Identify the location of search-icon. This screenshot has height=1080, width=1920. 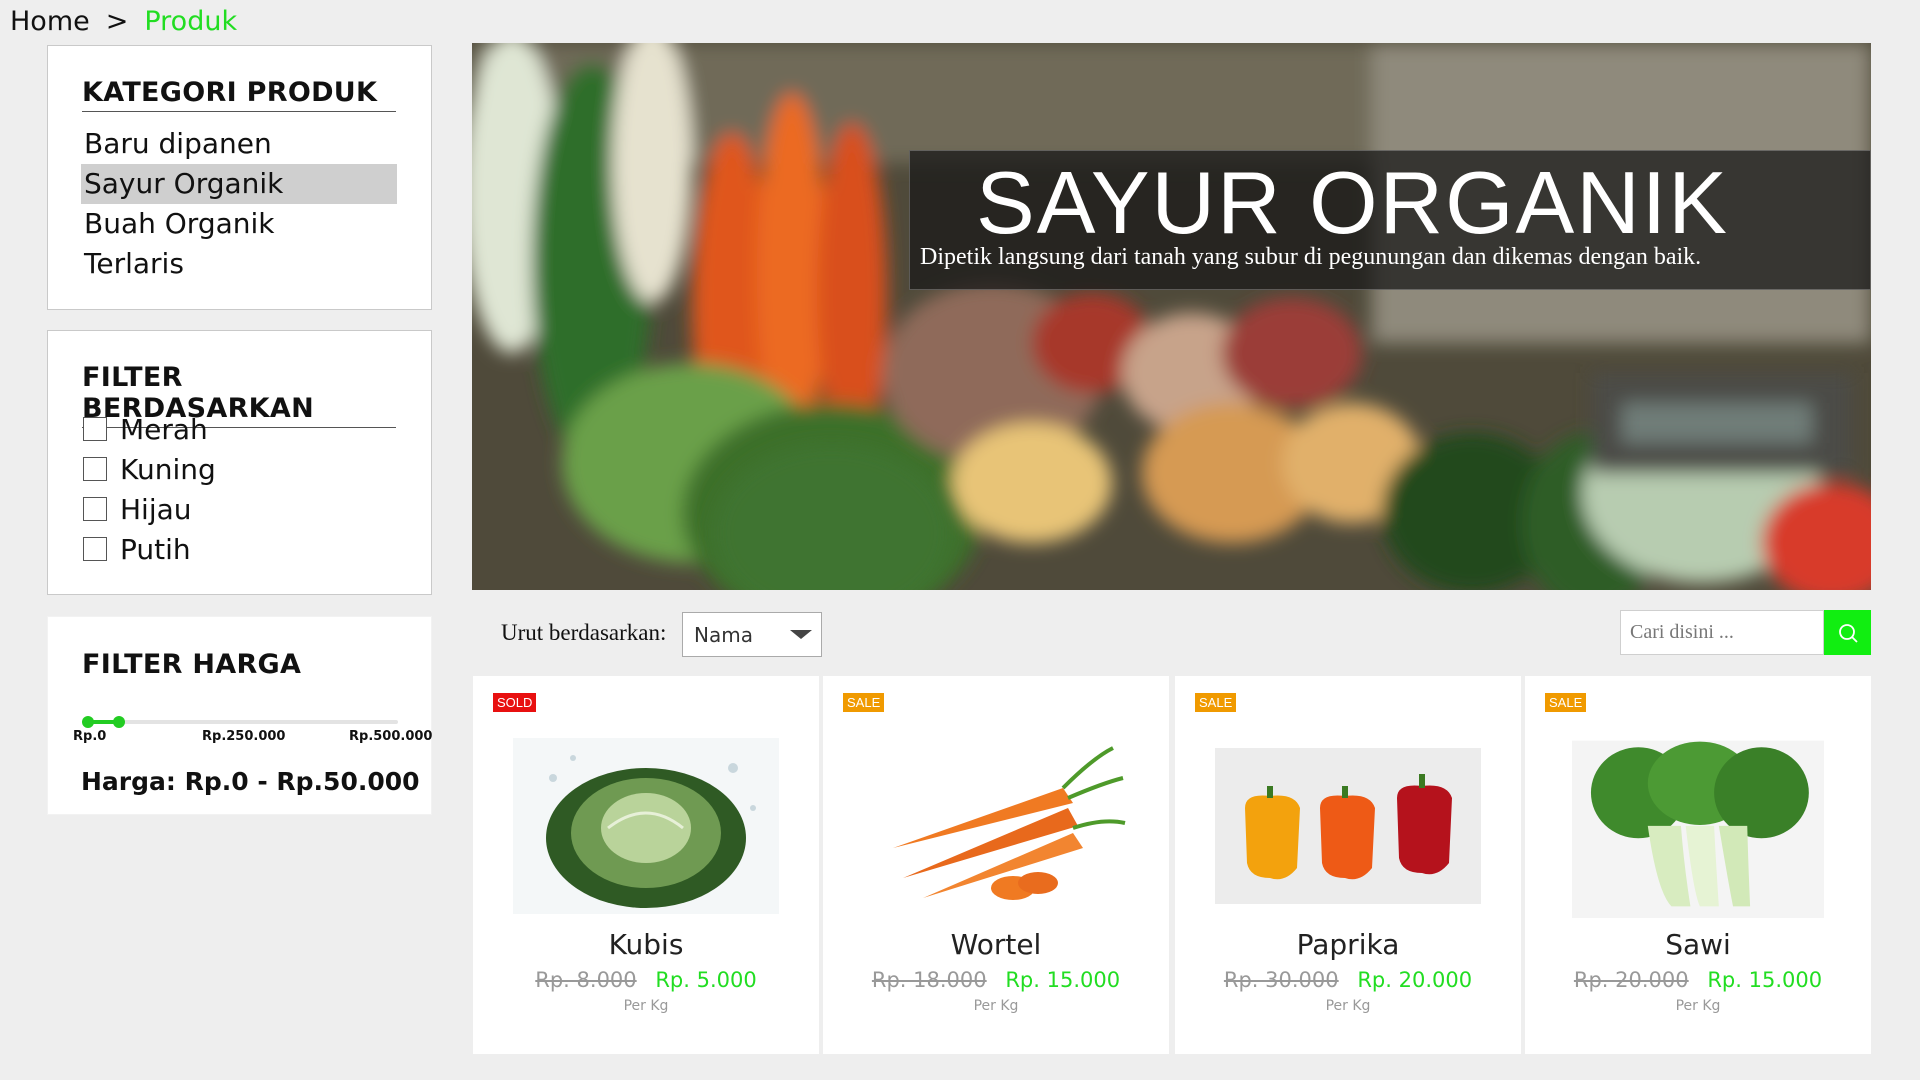
(1848, 633).